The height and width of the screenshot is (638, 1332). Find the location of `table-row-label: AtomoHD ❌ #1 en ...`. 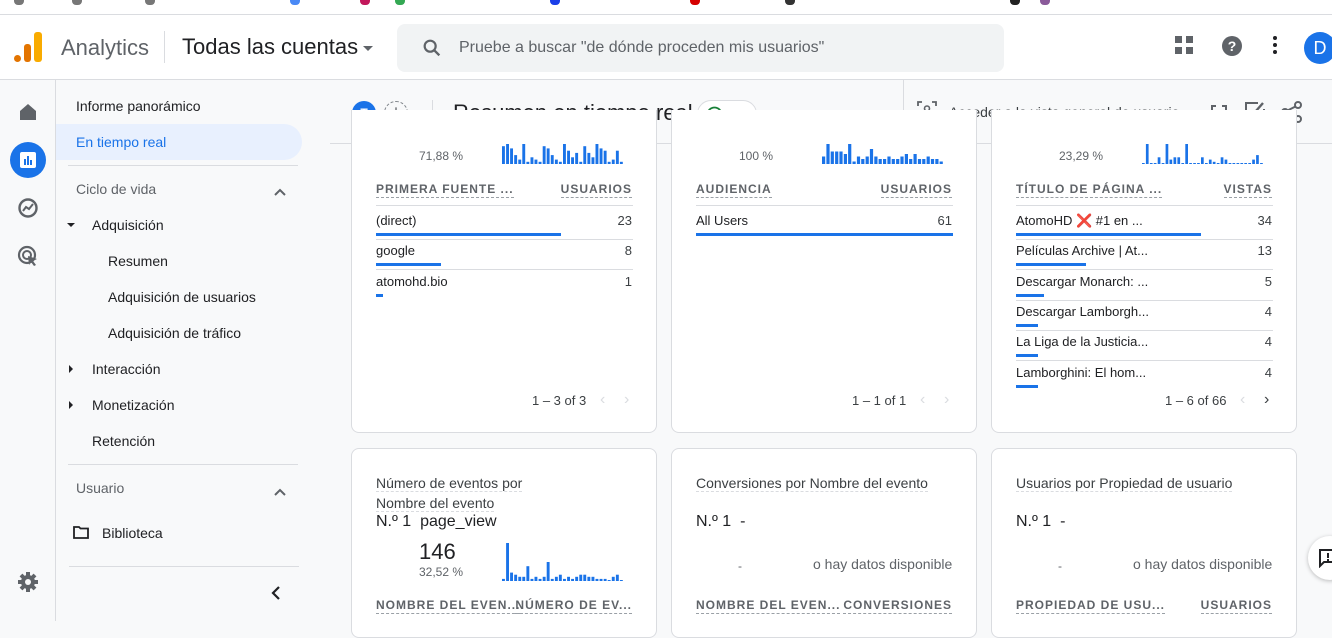

table-row-label: AtomoHD ❌ #1 en ... is located at coordinates (1079, 221).